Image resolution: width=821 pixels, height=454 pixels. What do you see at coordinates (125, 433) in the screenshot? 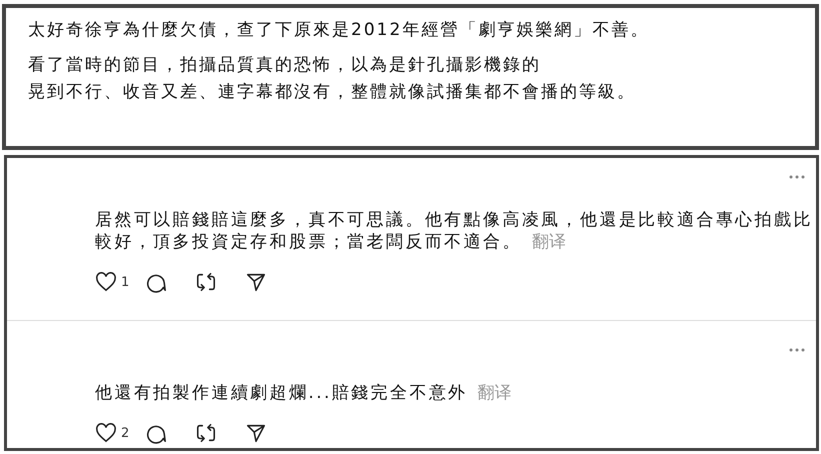
I see `like-count: 2` at bounding box center [125, 433].